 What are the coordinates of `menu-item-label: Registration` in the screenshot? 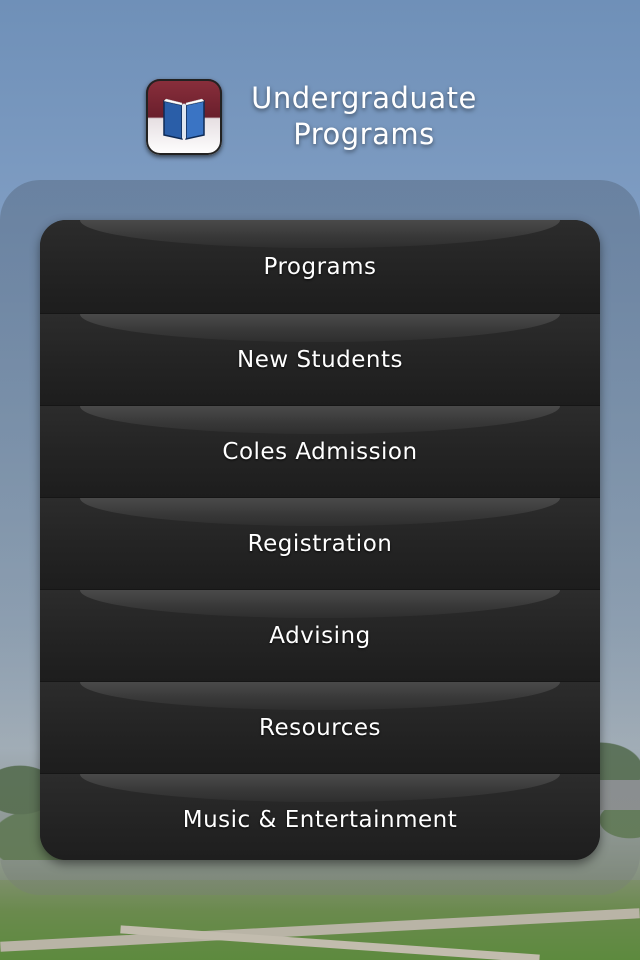 It's located at (320, 543).